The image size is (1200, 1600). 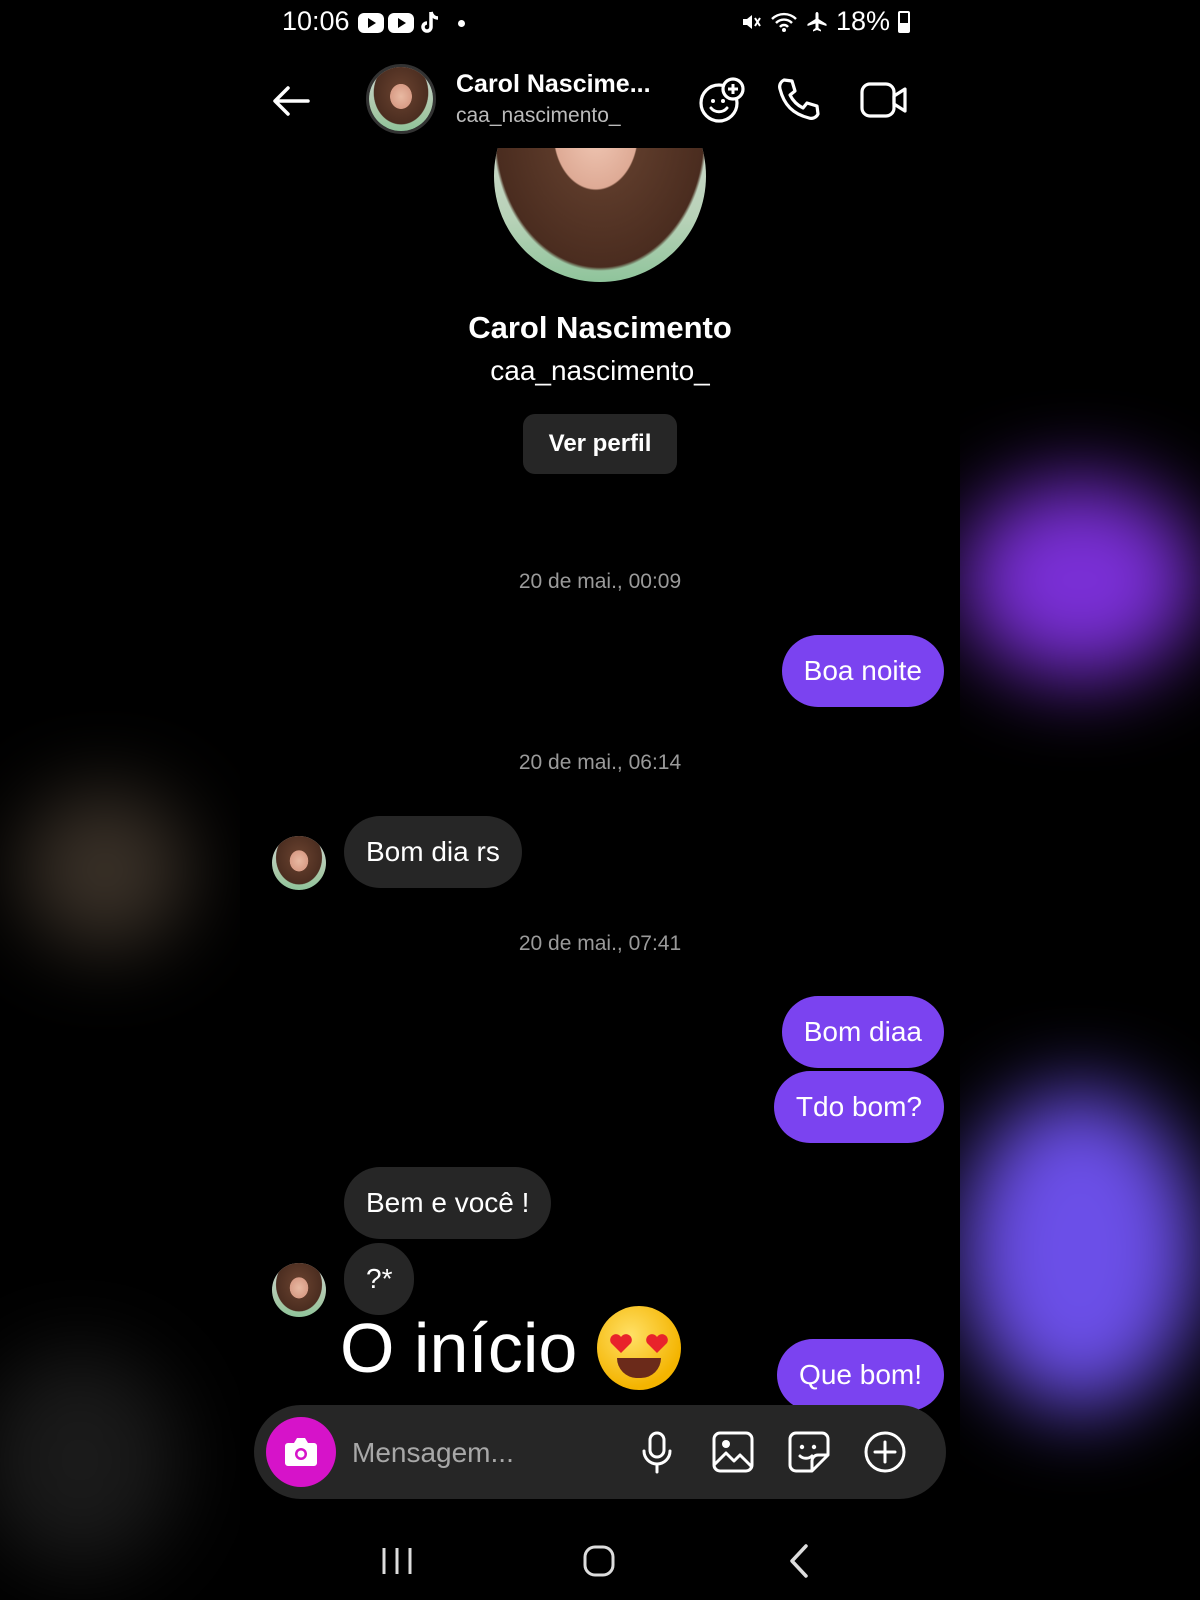 I want to click on camera-icon, so click(x=301, y=1452).